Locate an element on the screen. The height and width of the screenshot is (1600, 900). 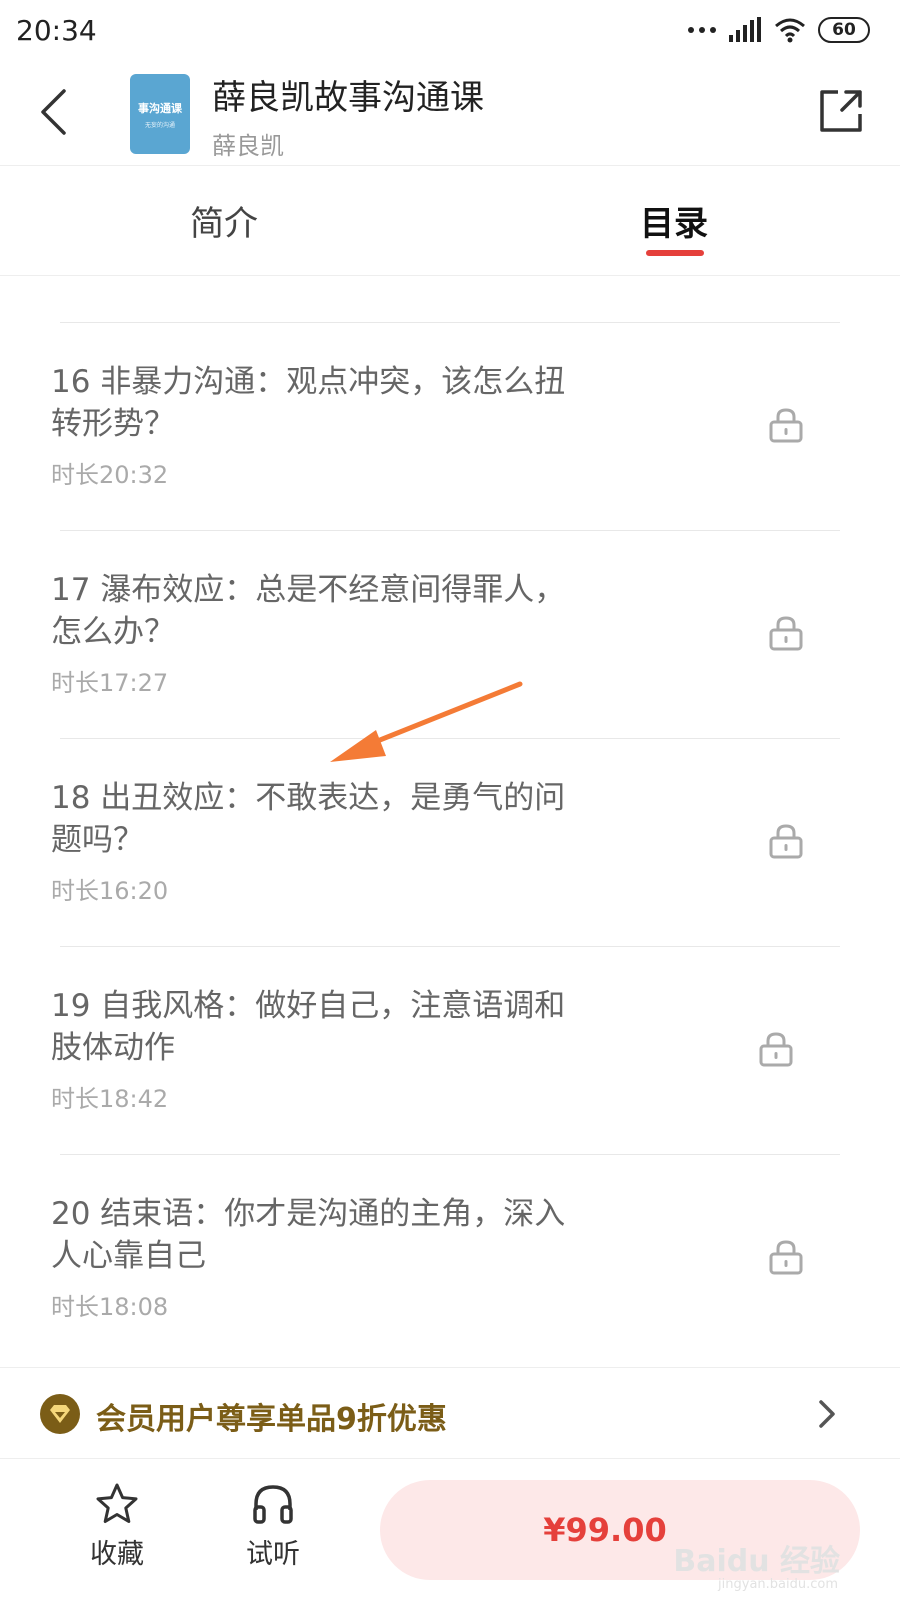
episode-title: 20 结束语：你才是沟通的主角，深入人心靠自己 is located at coordinates (308, 1235).